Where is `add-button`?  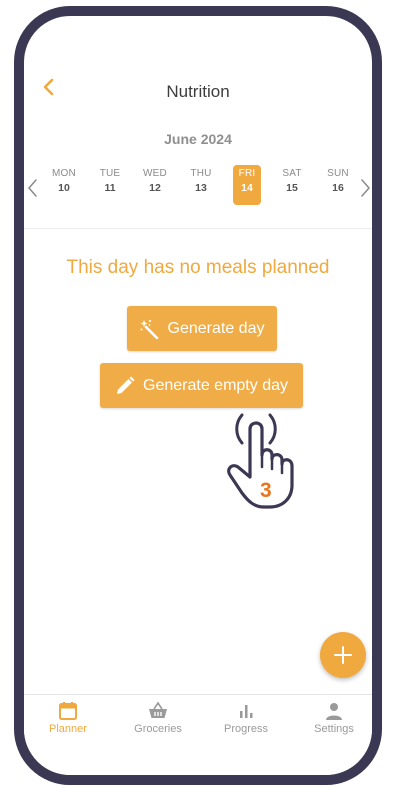
add-button is located at coordinates (343, 655).